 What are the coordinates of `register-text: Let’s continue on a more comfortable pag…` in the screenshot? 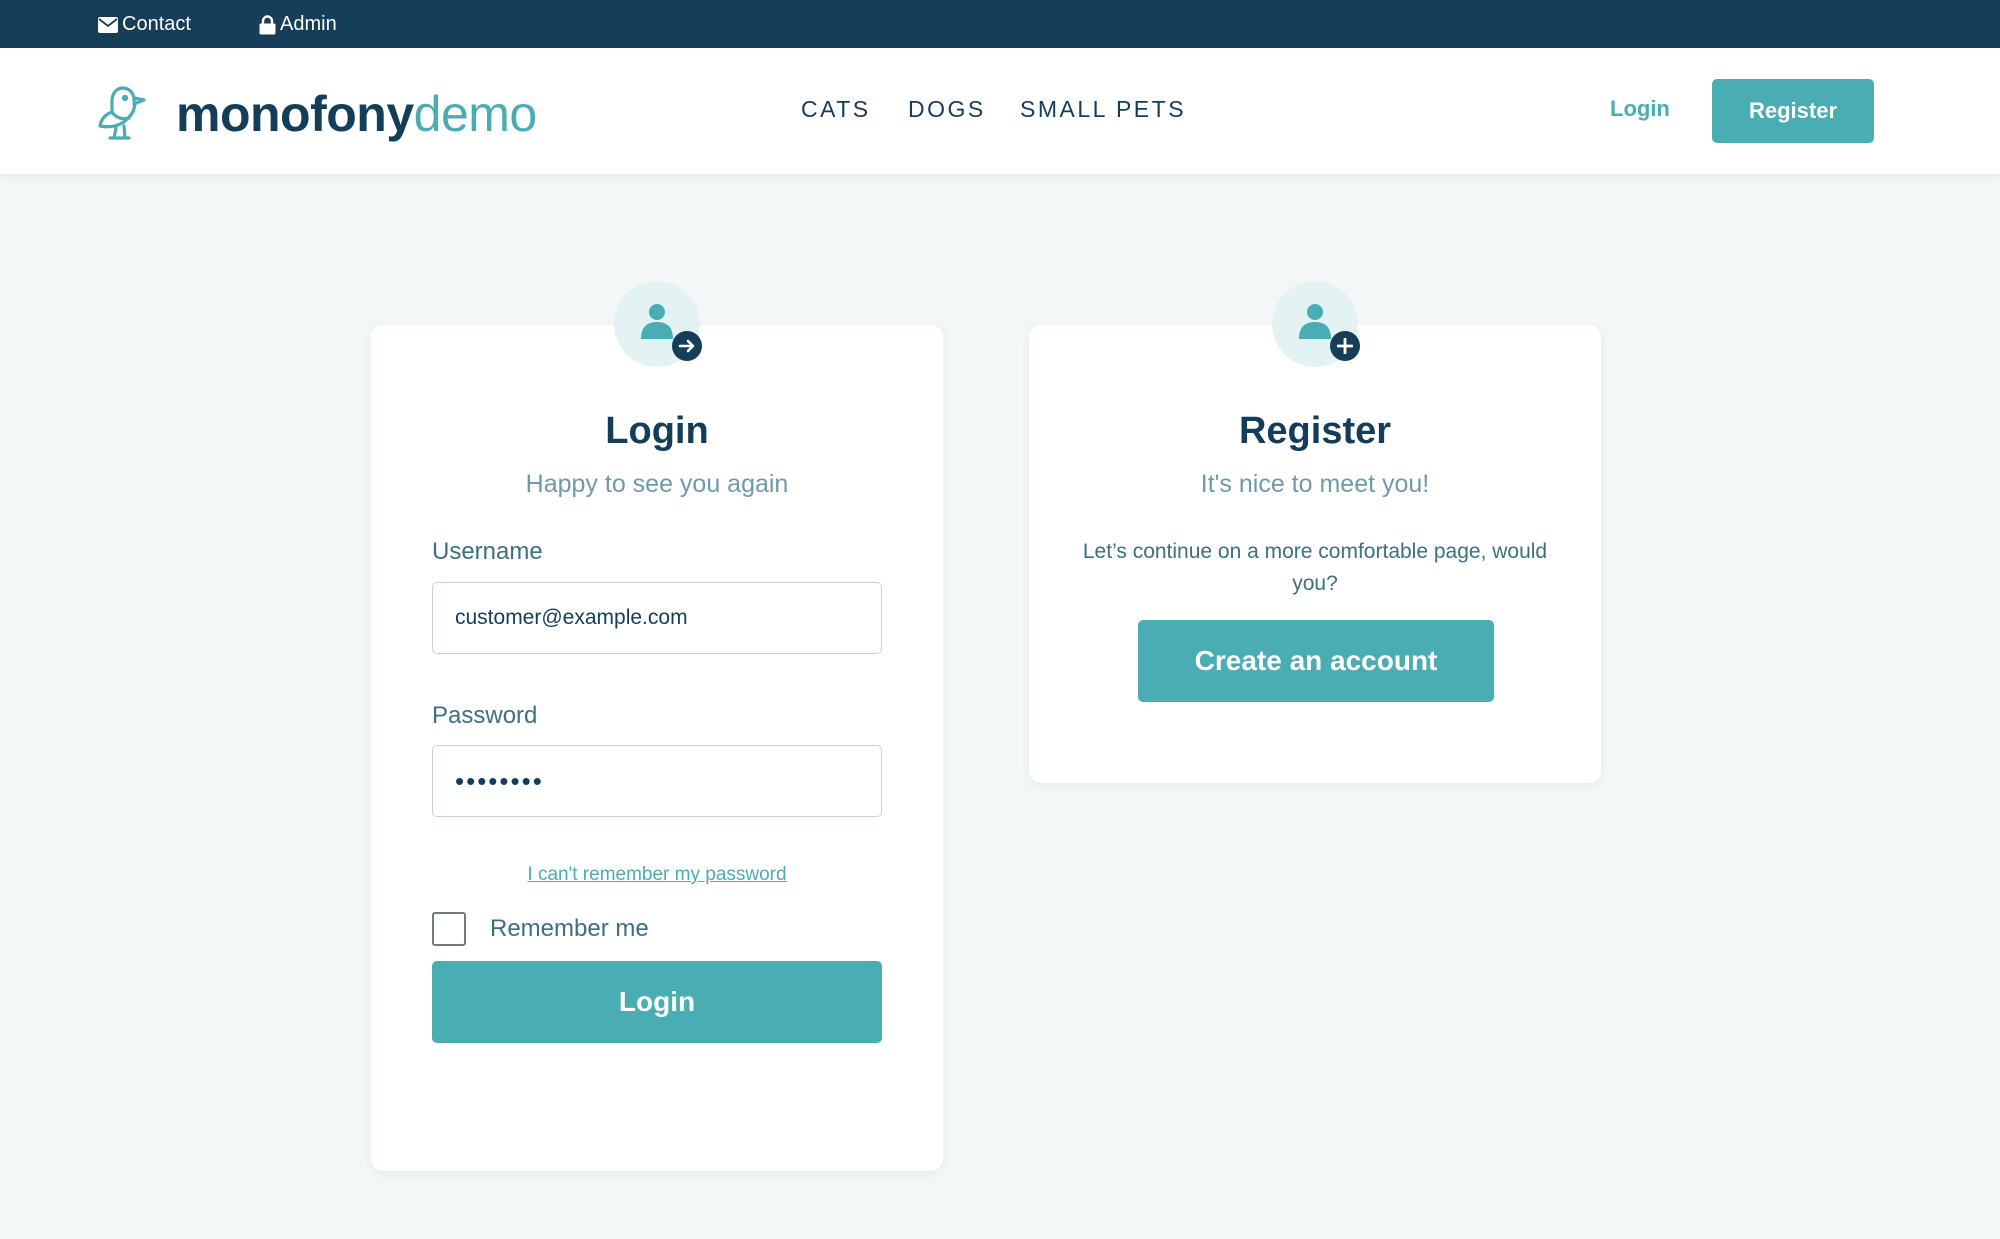 It's located at (1315, 567).